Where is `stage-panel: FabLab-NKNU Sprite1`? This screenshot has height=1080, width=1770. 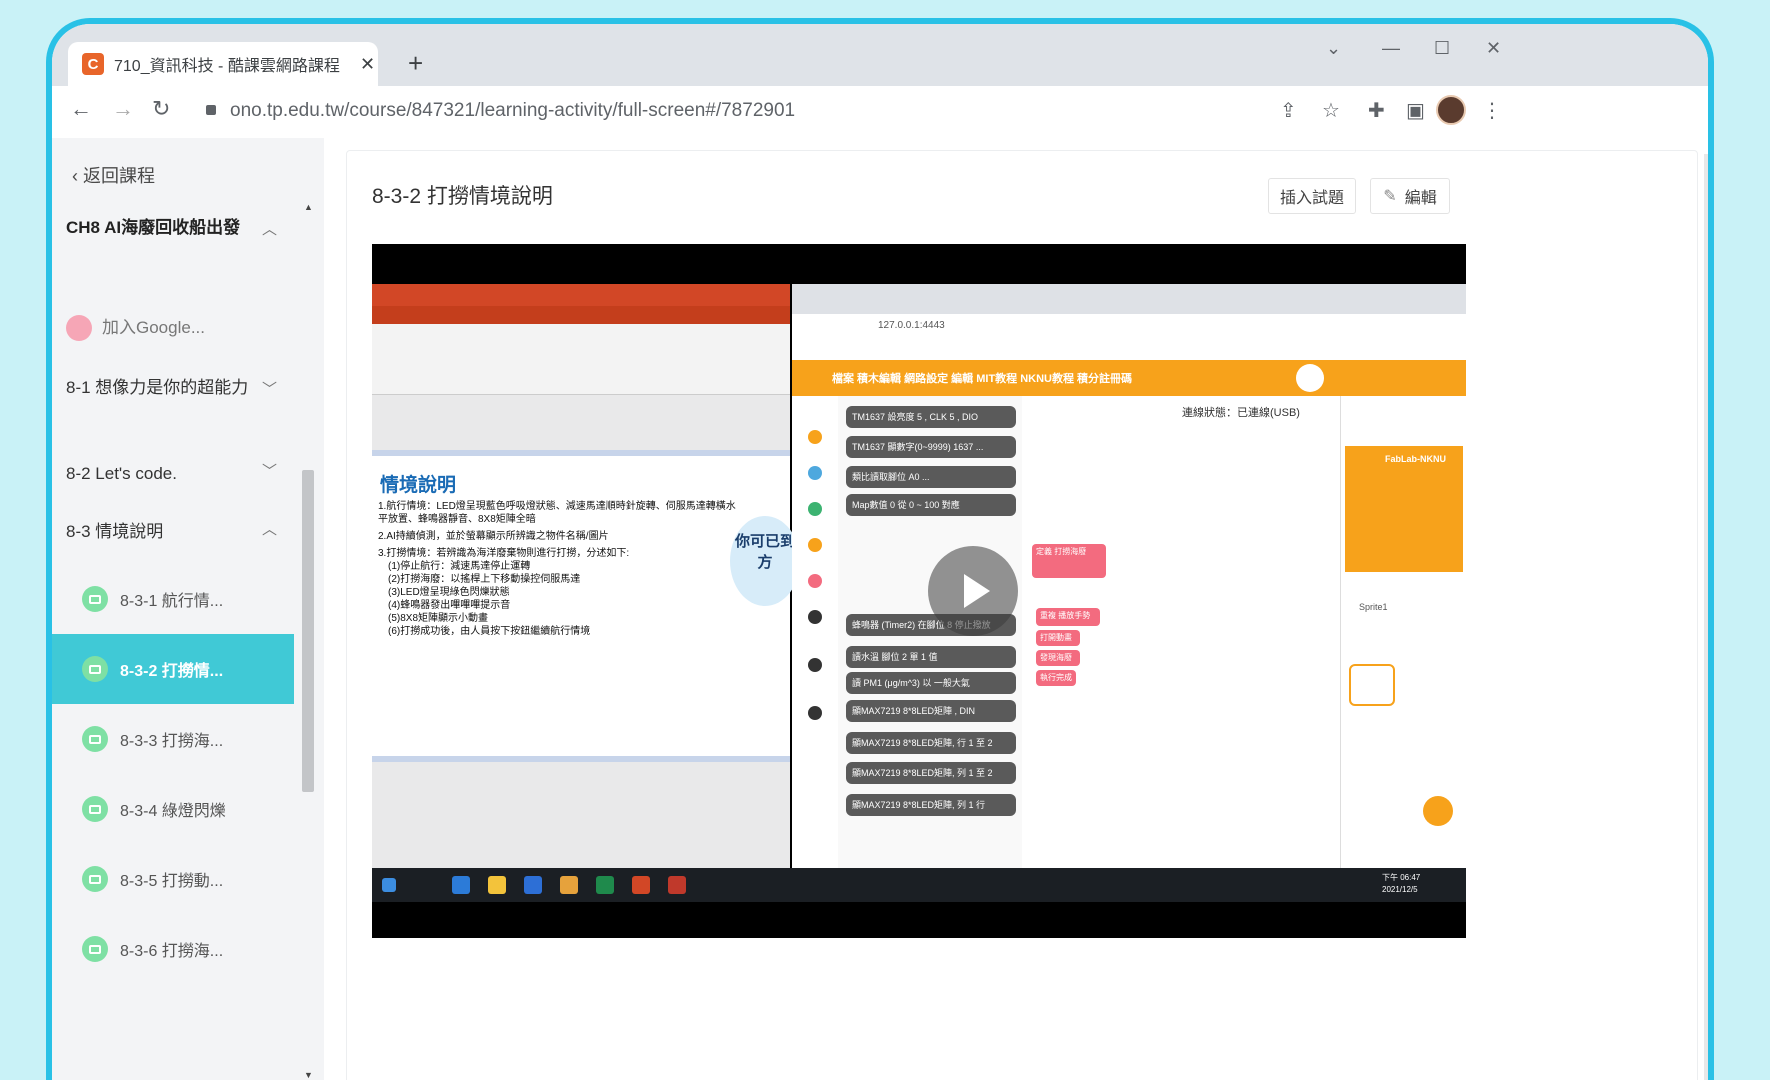
stage-panel: FabLab-NKNU Sprite1 is located at coordinates (1403, 632).